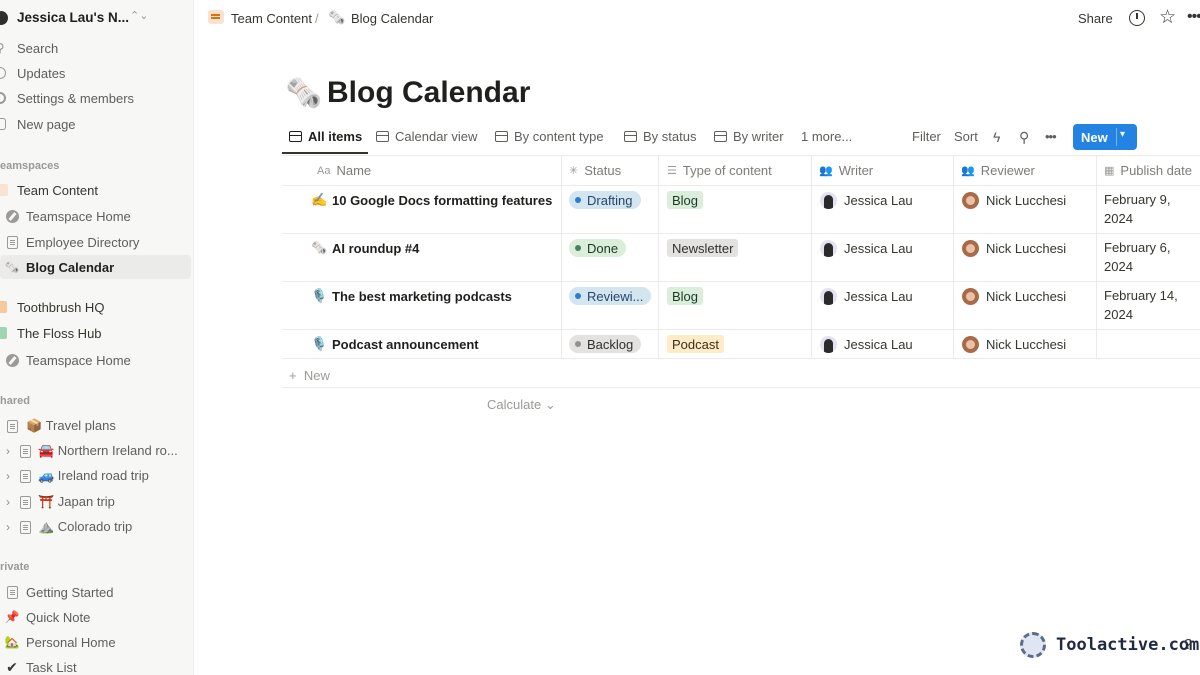  I want to click on row-title: The best marketing podcasts, so click(422, 296).